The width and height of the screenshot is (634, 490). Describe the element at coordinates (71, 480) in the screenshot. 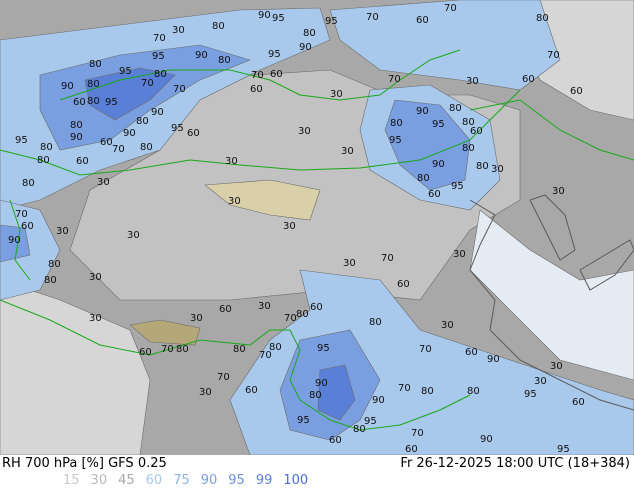

I see `legend-value: 15` at that location.